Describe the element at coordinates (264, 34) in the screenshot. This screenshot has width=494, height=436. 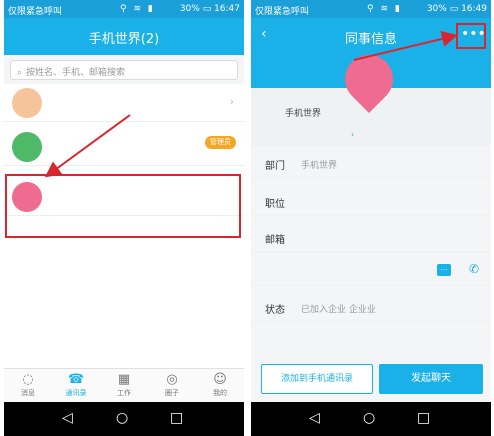
I see `back-arrow-icon: ‹` at that location.